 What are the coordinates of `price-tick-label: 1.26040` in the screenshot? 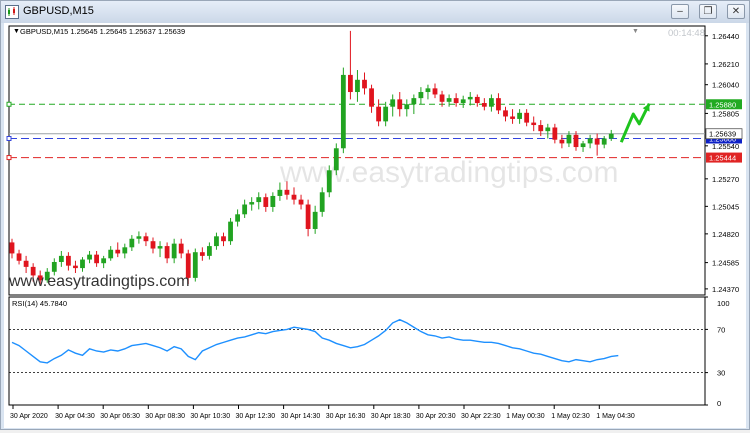 It's located at (725, 85).